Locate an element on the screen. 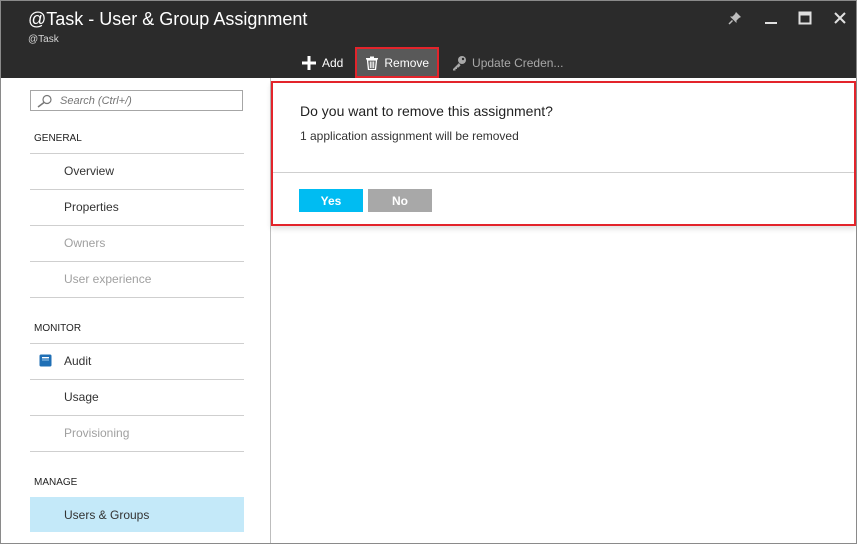 Image resolution: width=857 pixels, height=544 pixels. section-header-manage: MANAGE is located at coordinates (56, 482).